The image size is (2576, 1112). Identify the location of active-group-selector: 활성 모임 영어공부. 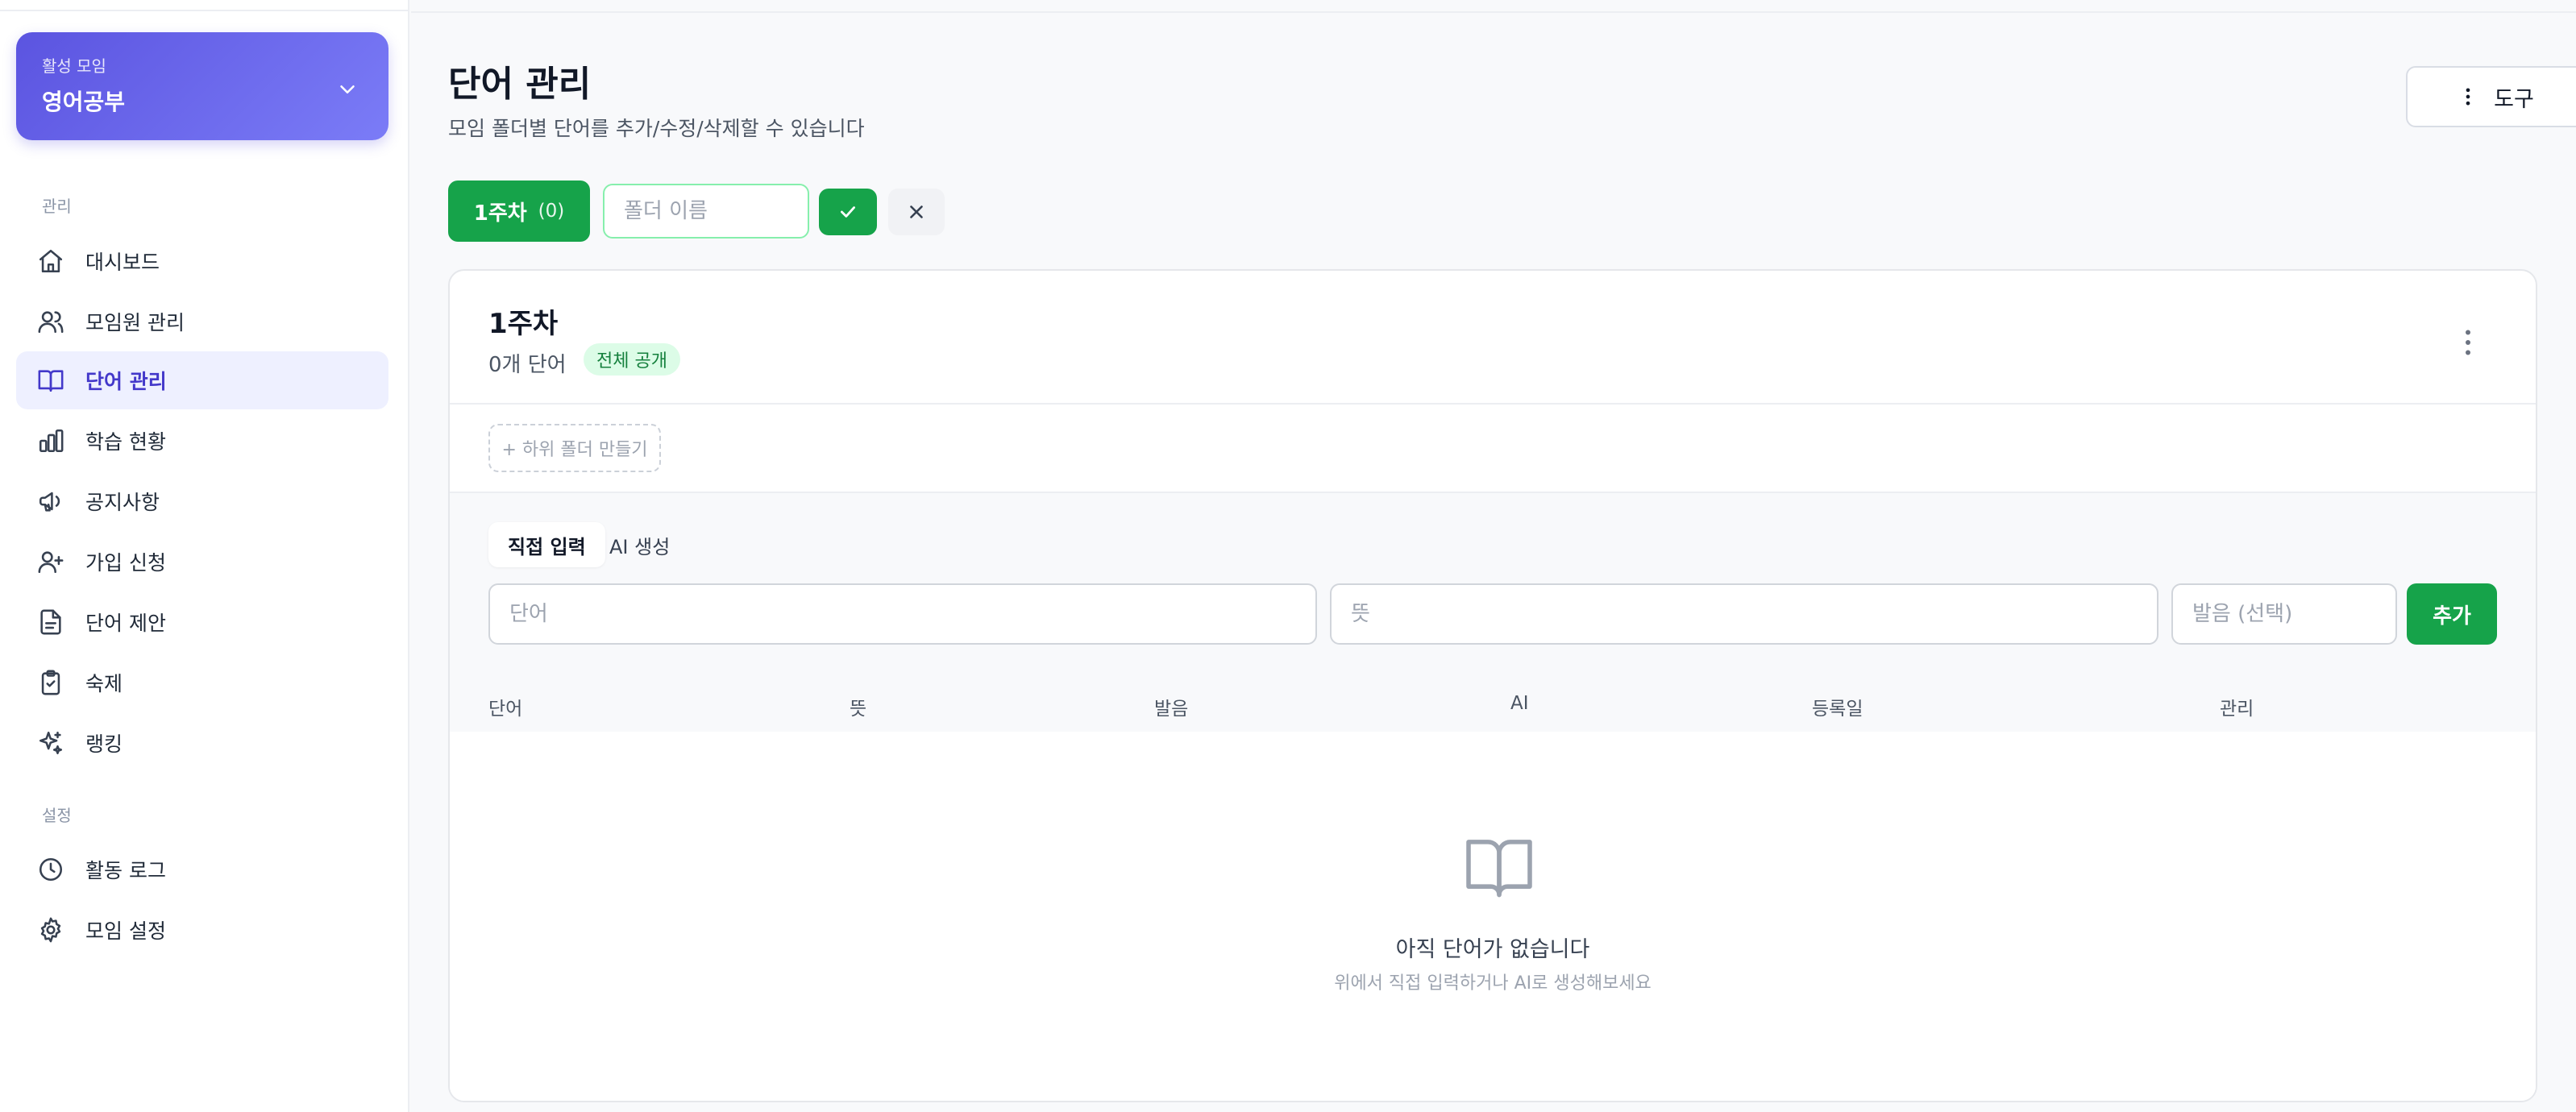
(202, 86).